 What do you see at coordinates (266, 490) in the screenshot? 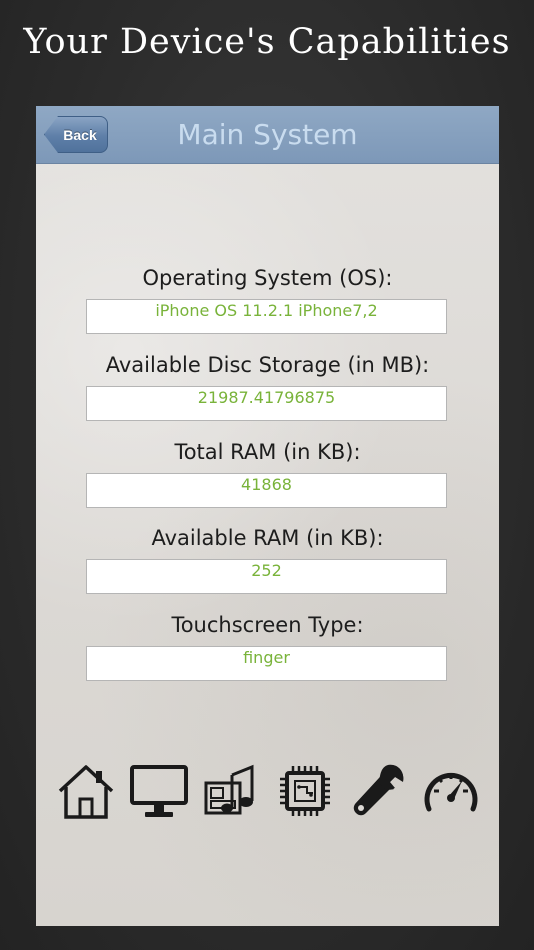
I see `total-ram-value-field: 41868` at bounding box center [266, 490].